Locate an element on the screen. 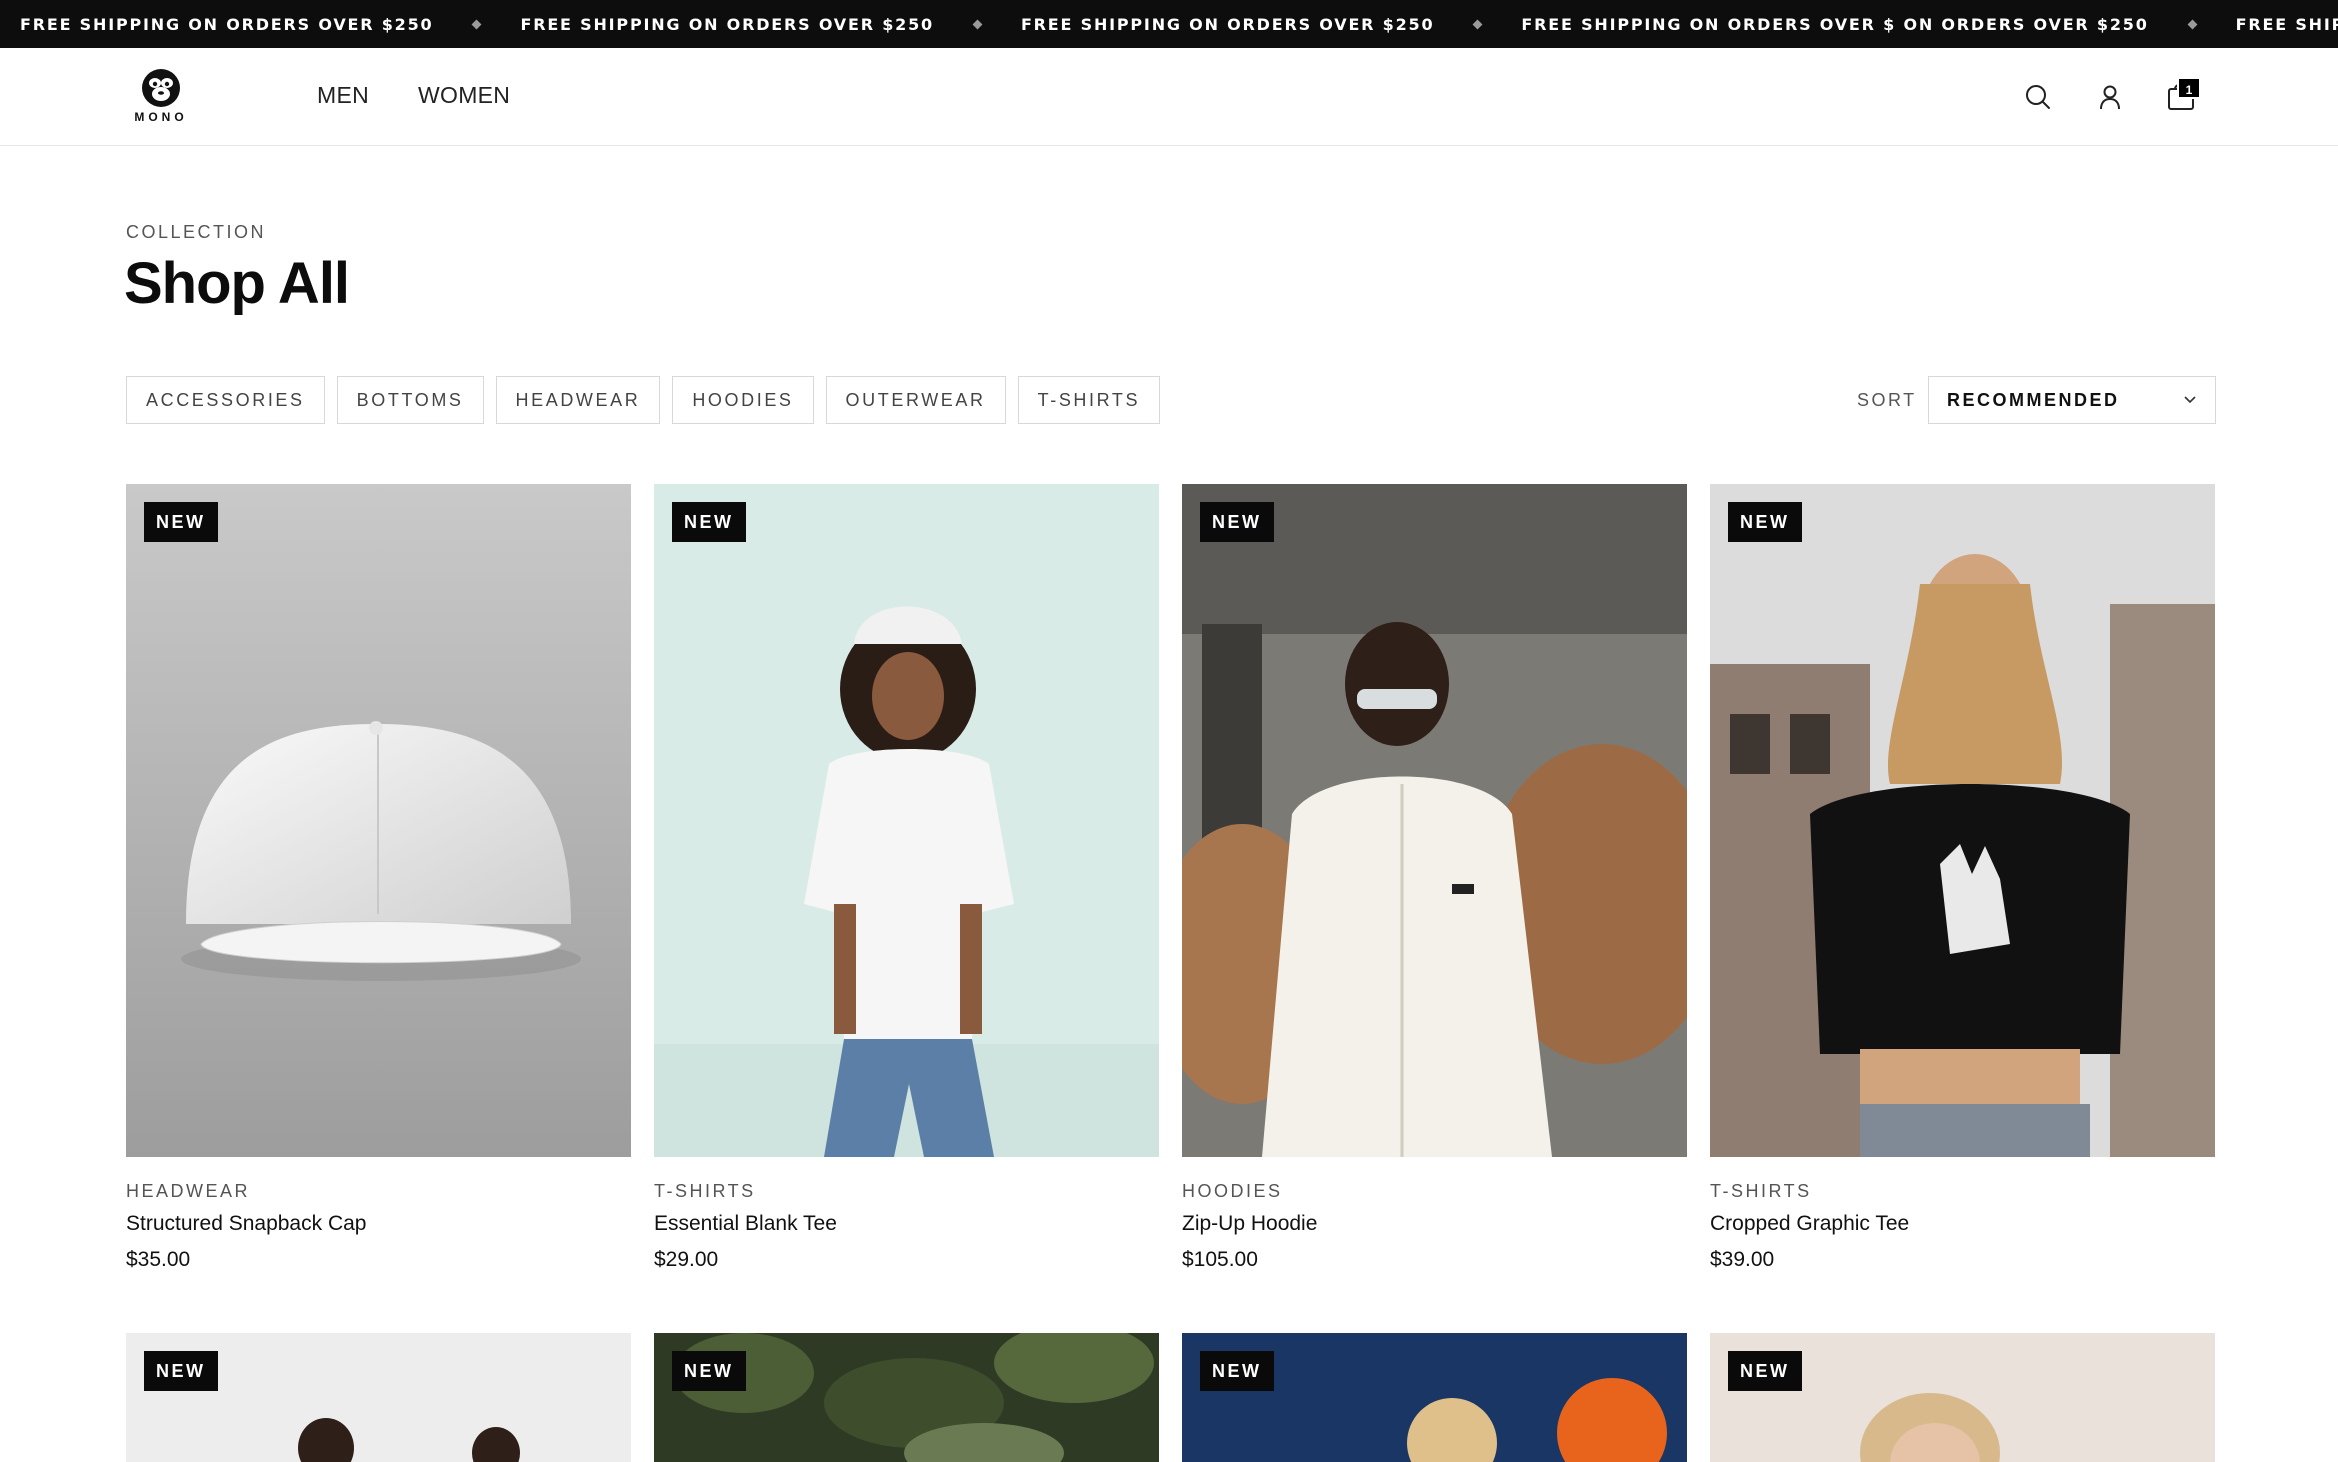 This screenshot has height=1462, width=2338. search-icon is located at coordinates (2038, 97).